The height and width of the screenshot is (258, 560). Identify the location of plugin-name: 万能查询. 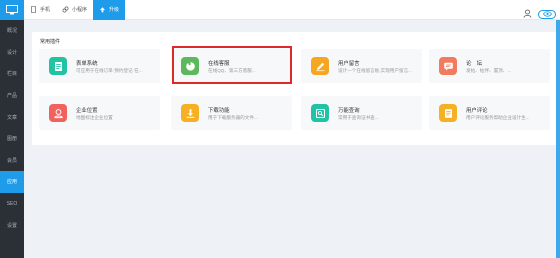
(349, 111).